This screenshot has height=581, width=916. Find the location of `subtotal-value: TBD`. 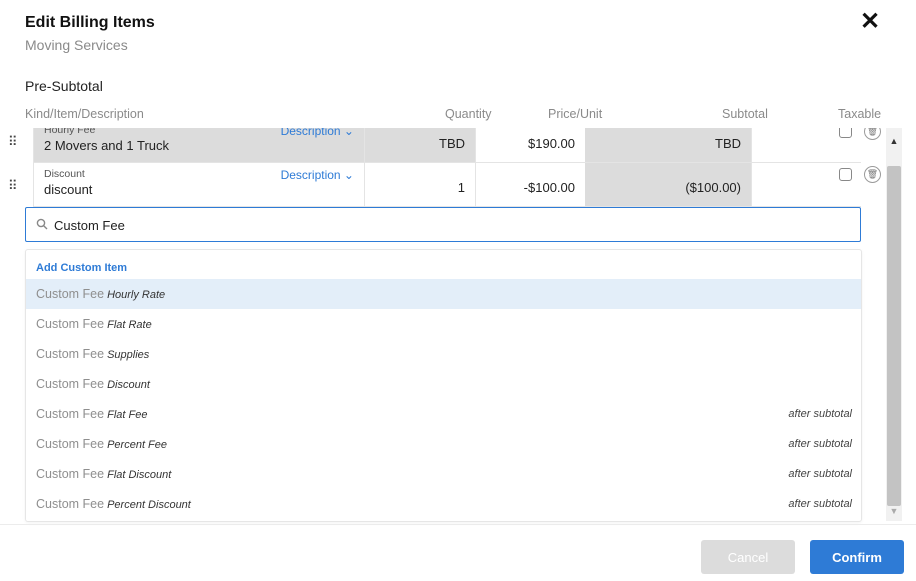

subtotal-value: TBD is located at coordinates (728, 143).